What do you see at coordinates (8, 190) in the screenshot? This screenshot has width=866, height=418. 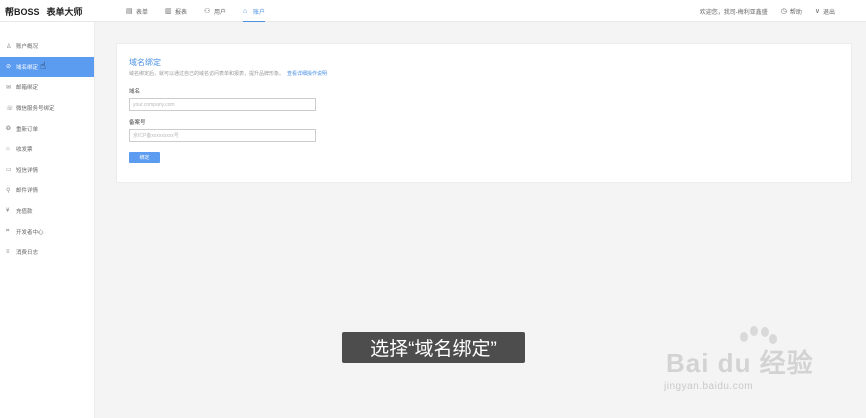 I see `mail-detail-icon: ⚲` at bounding box center [8, 190].